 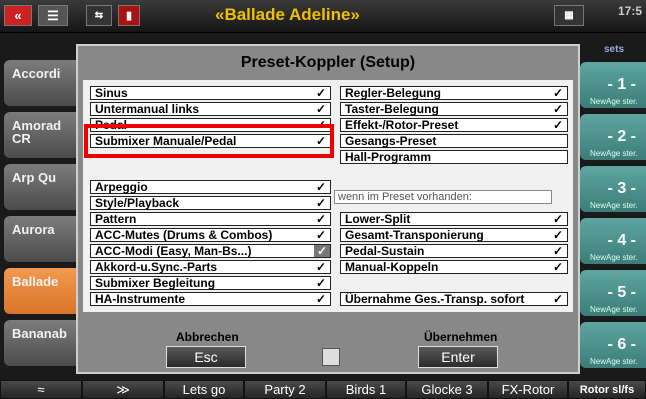 I want to click on opt-gesamt-transponierung: Gesamt-Transponierung ✓, so click(x=454, y=235).